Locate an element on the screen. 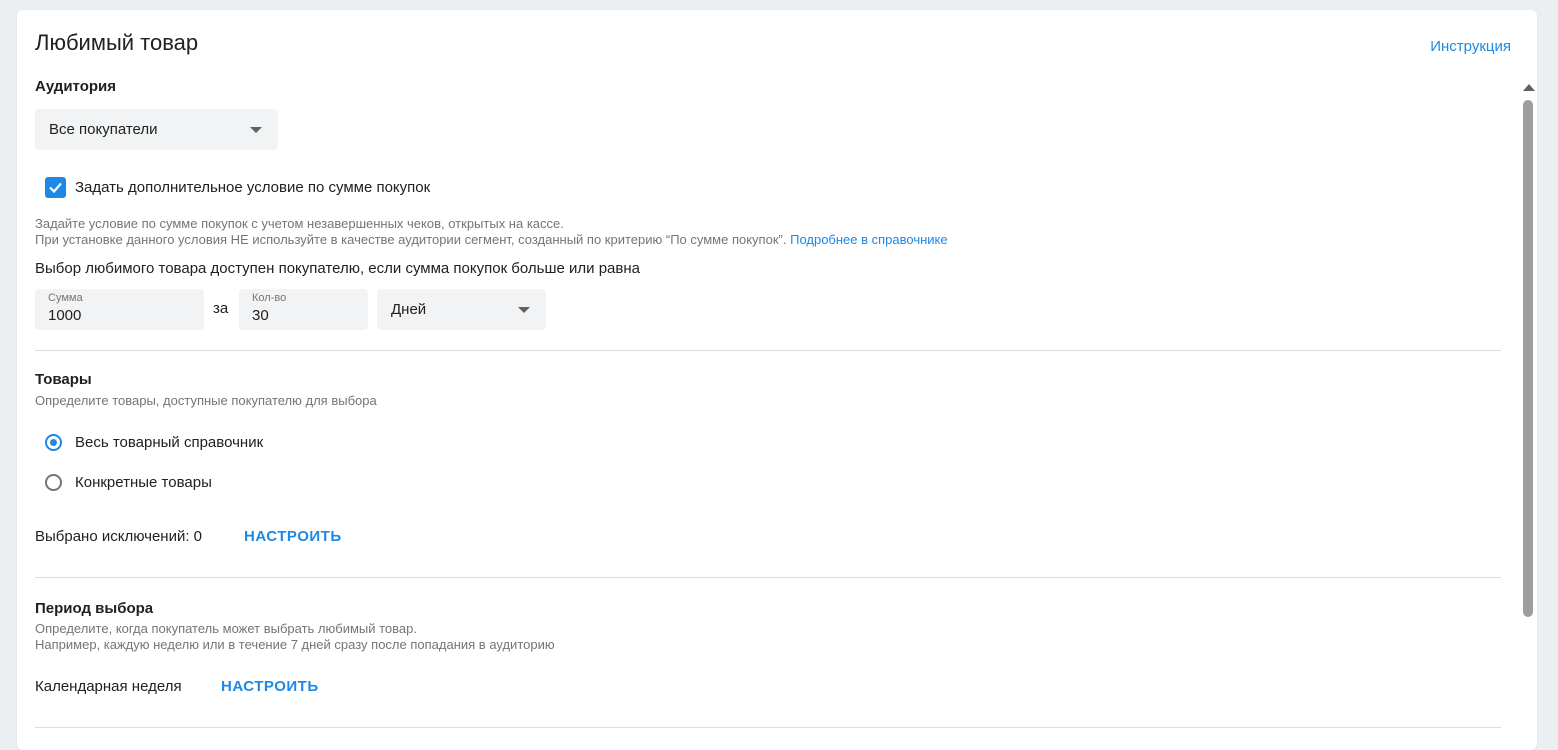  period-label: Период выбора is located at coordinates (94, 608).